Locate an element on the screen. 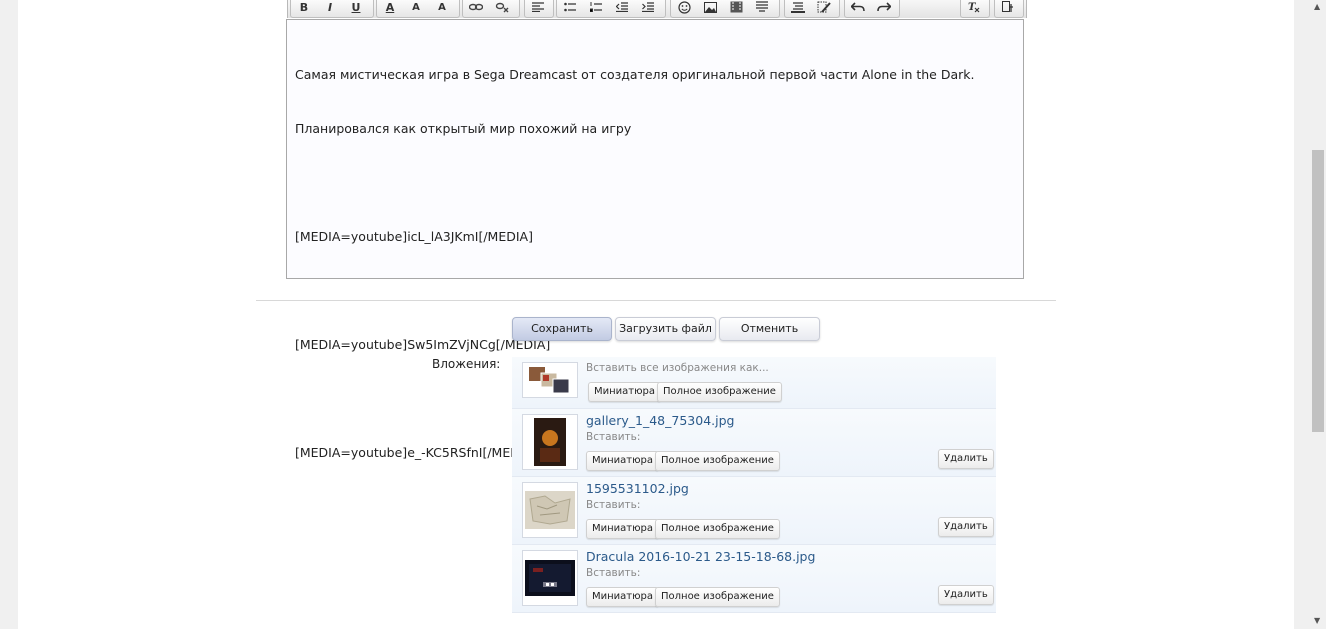 The height and width of the screenshot is (629, 1326). link-icon is located at coordinates (476, 7).